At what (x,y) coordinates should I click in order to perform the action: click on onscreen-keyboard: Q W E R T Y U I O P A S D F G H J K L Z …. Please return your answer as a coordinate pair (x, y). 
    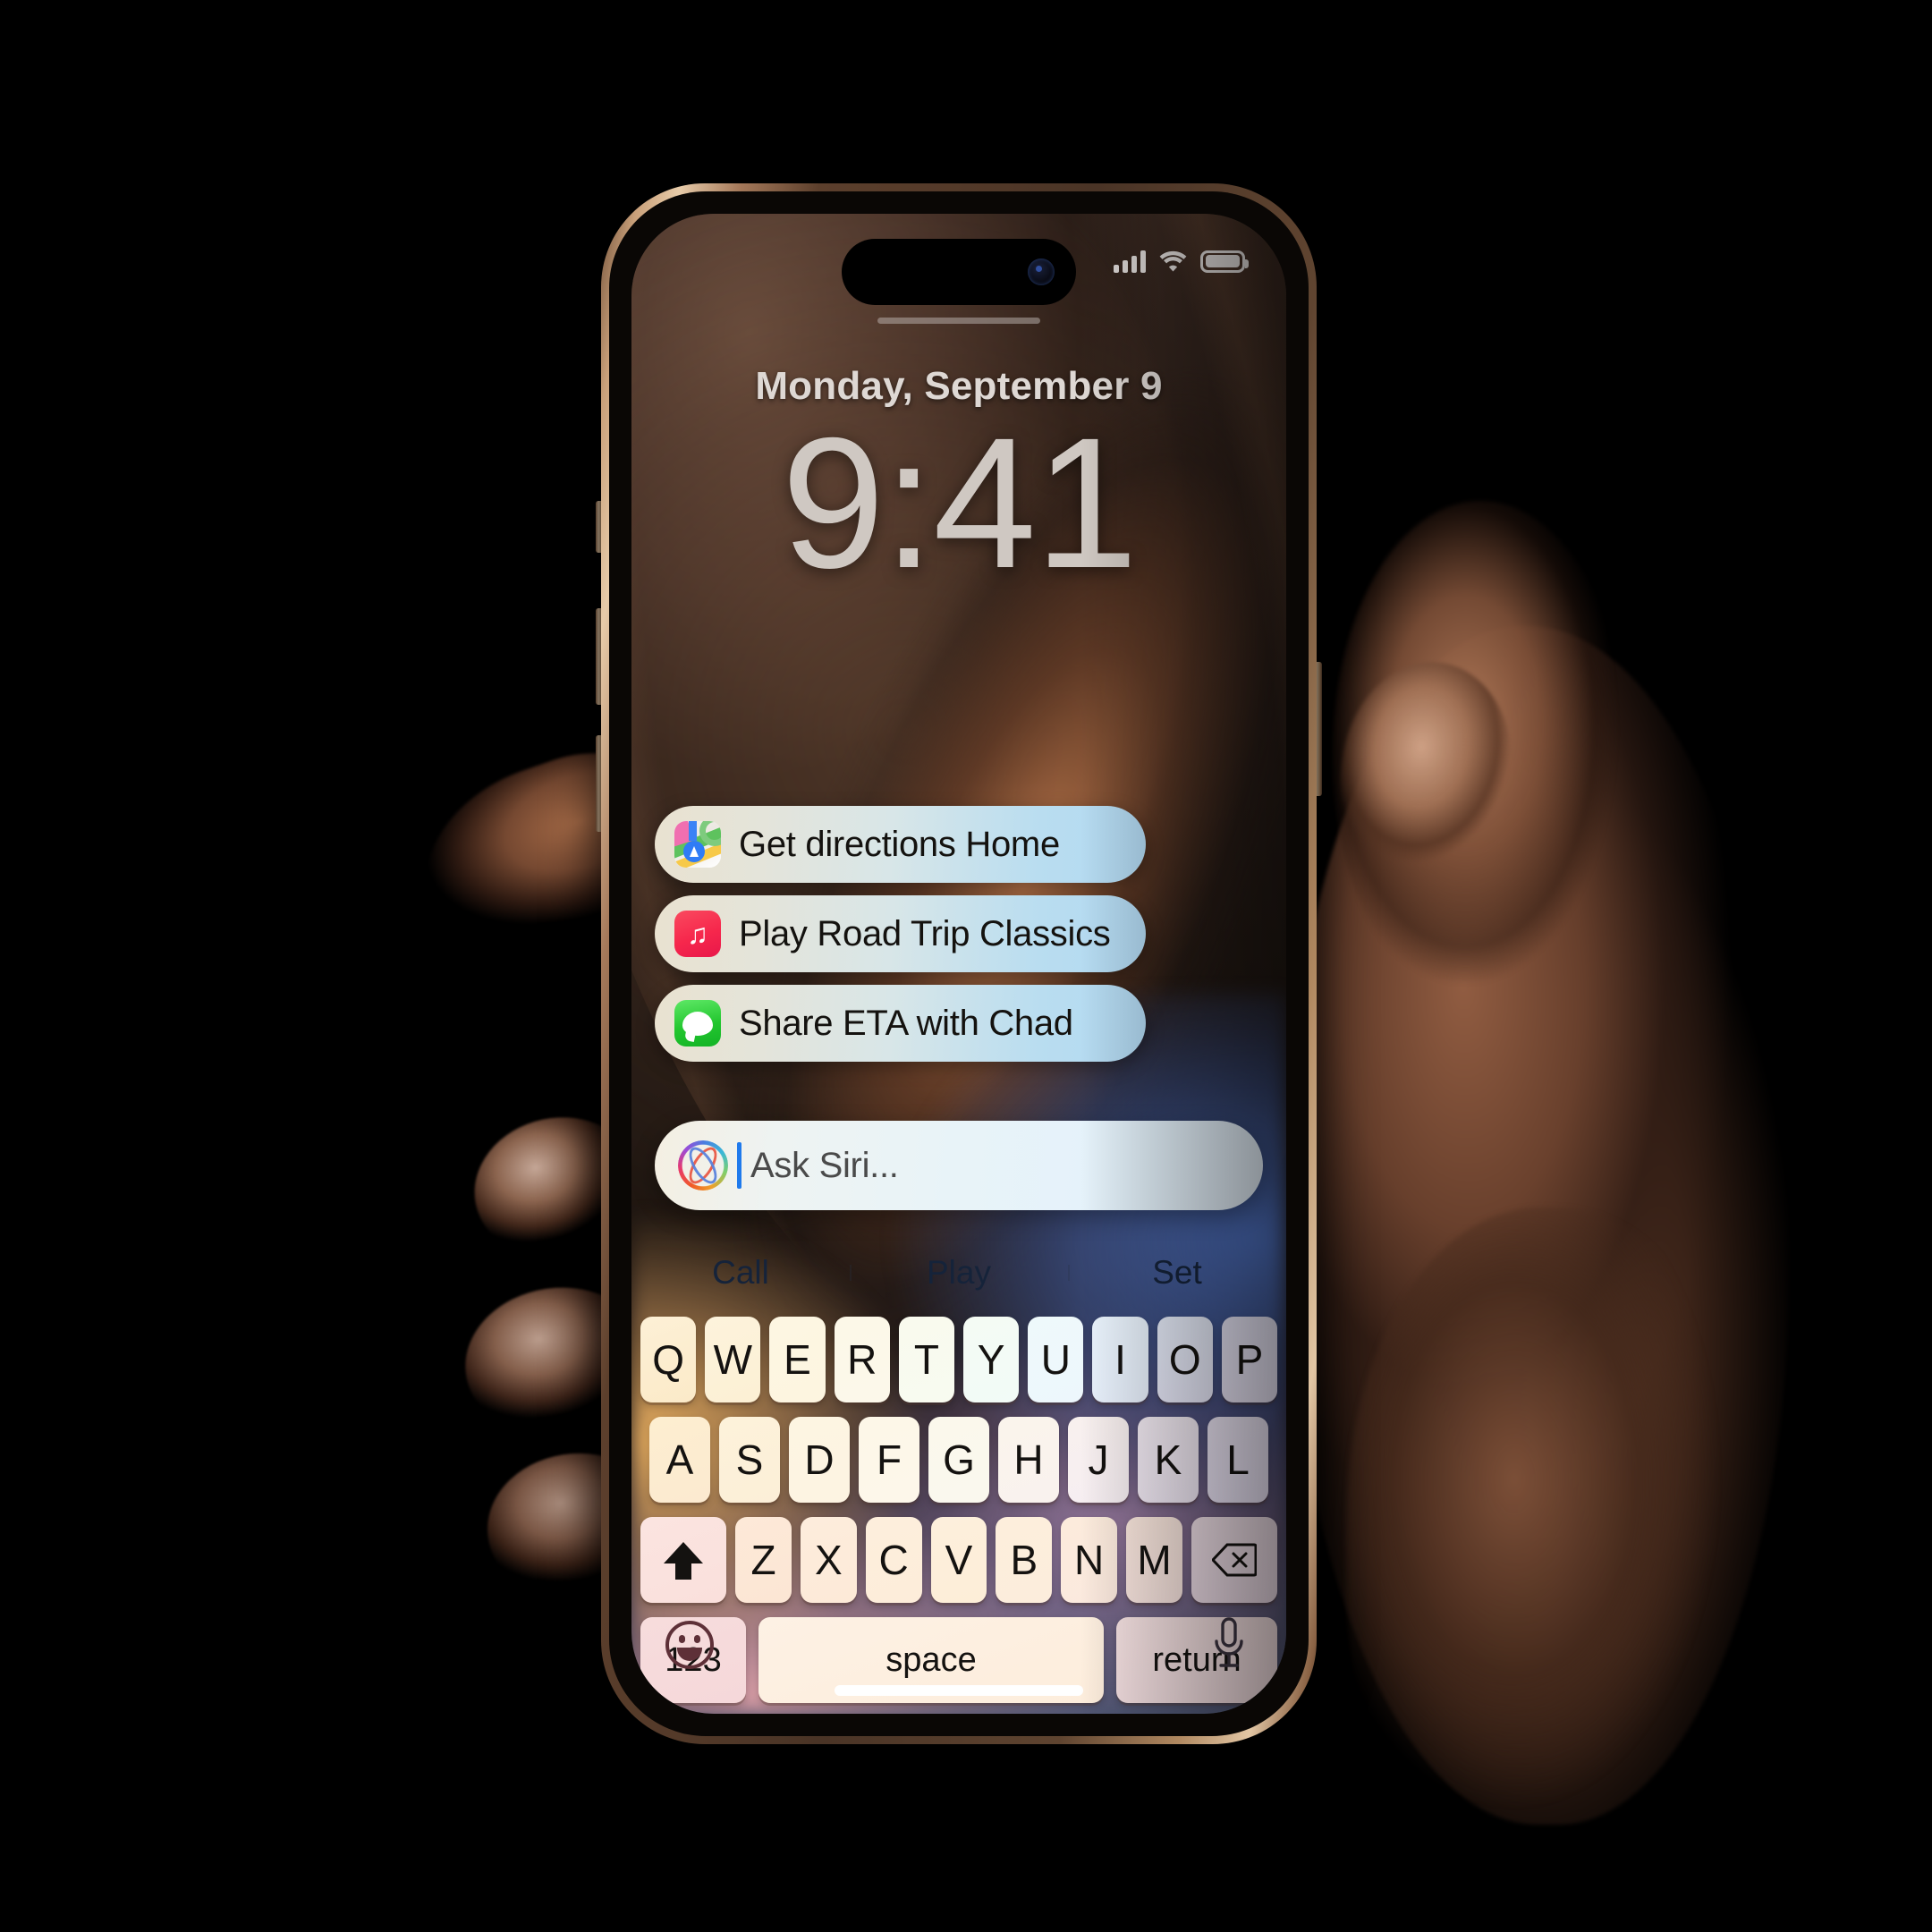
    Looking at the image, I should click on (958, 1511).